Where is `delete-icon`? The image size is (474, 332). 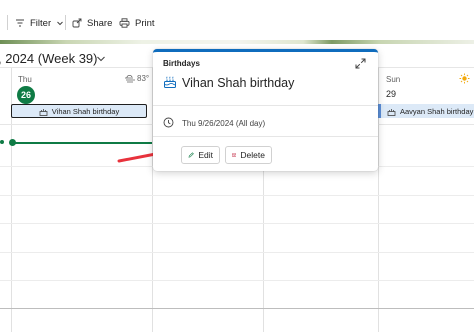
delete-icon is located at coordinates (234, 155).